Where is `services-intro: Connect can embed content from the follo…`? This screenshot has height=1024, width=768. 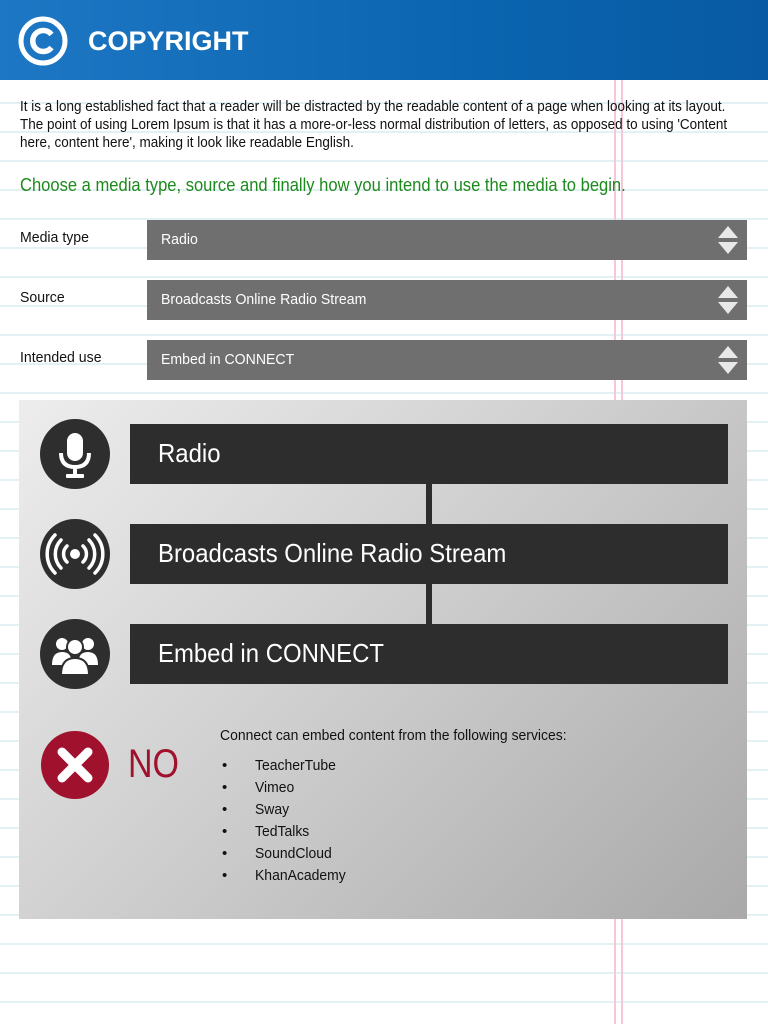 services-intro: Connect can embed content from the follo… is located at coordinates (393, 735).